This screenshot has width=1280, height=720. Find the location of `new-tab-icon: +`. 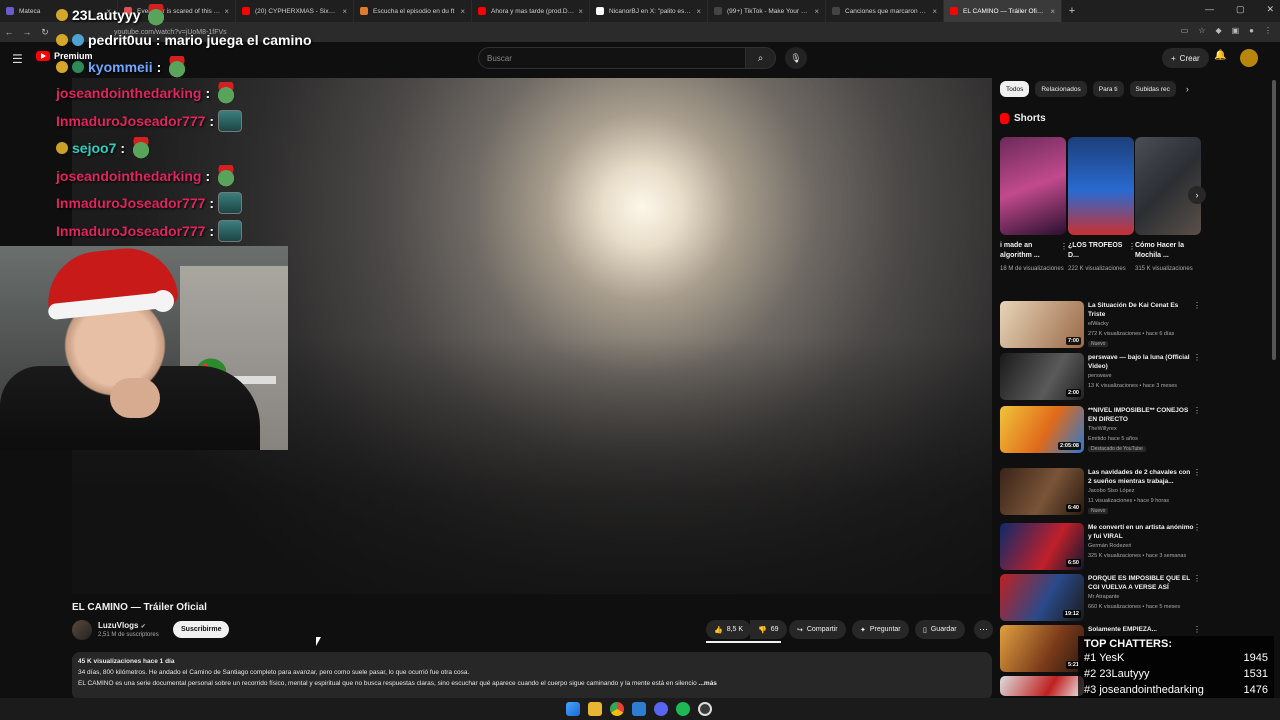

new-tab-icon: + is located at coordinates (1072, 11).